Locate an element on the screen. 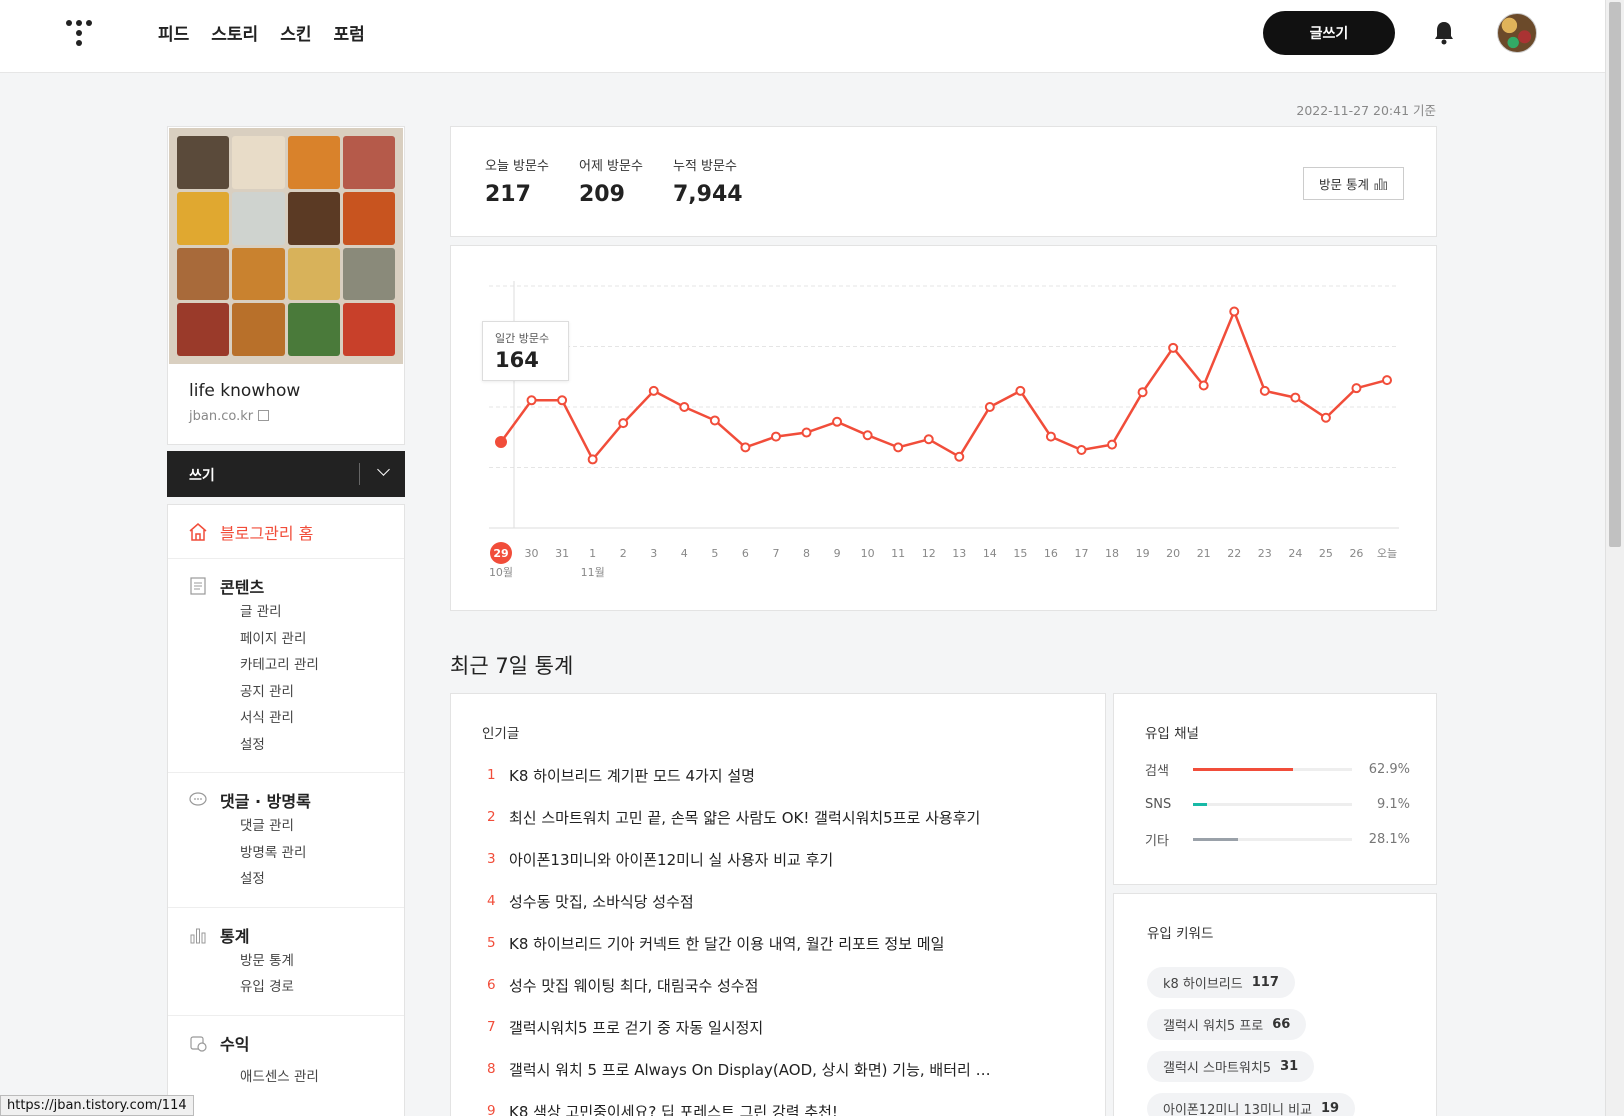  visit-summary-card: 오늘 방문수 217 어제 방문수 209 누적 방문수 7,944 방문 통계 is located at coordinates (943, 181).